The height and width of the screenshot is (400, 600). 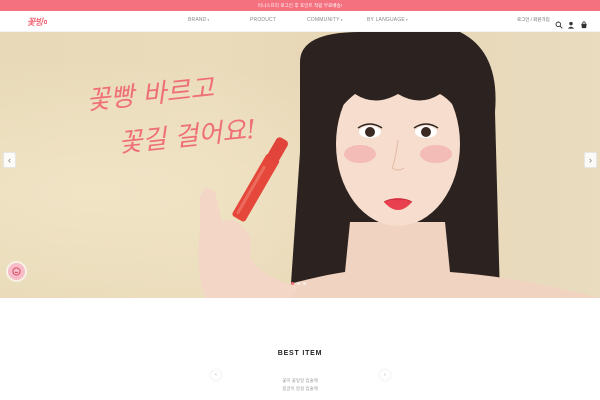 I want to click on hero-next-button: ›, so click(x=590, y=160).